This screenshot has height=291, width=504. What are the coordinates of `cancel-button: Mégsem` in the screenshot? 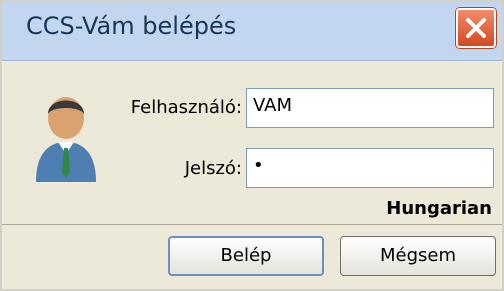 It's located at (418, 256).